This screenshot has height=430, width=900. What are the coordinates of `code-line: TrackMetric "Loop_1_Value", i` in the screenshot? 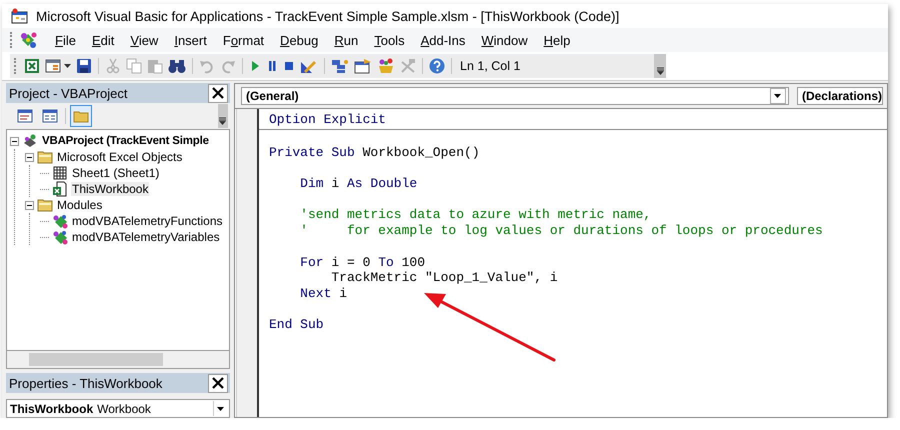 It's located at (444, 278).